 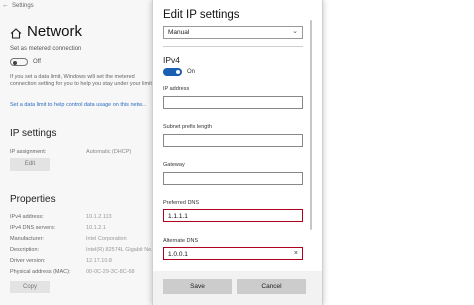 What do you see at coordinates (233, 253) in the screenshot?
I see `alternate-dns-input: 1.0.0.1 ×` at bounding box center [233, 253].